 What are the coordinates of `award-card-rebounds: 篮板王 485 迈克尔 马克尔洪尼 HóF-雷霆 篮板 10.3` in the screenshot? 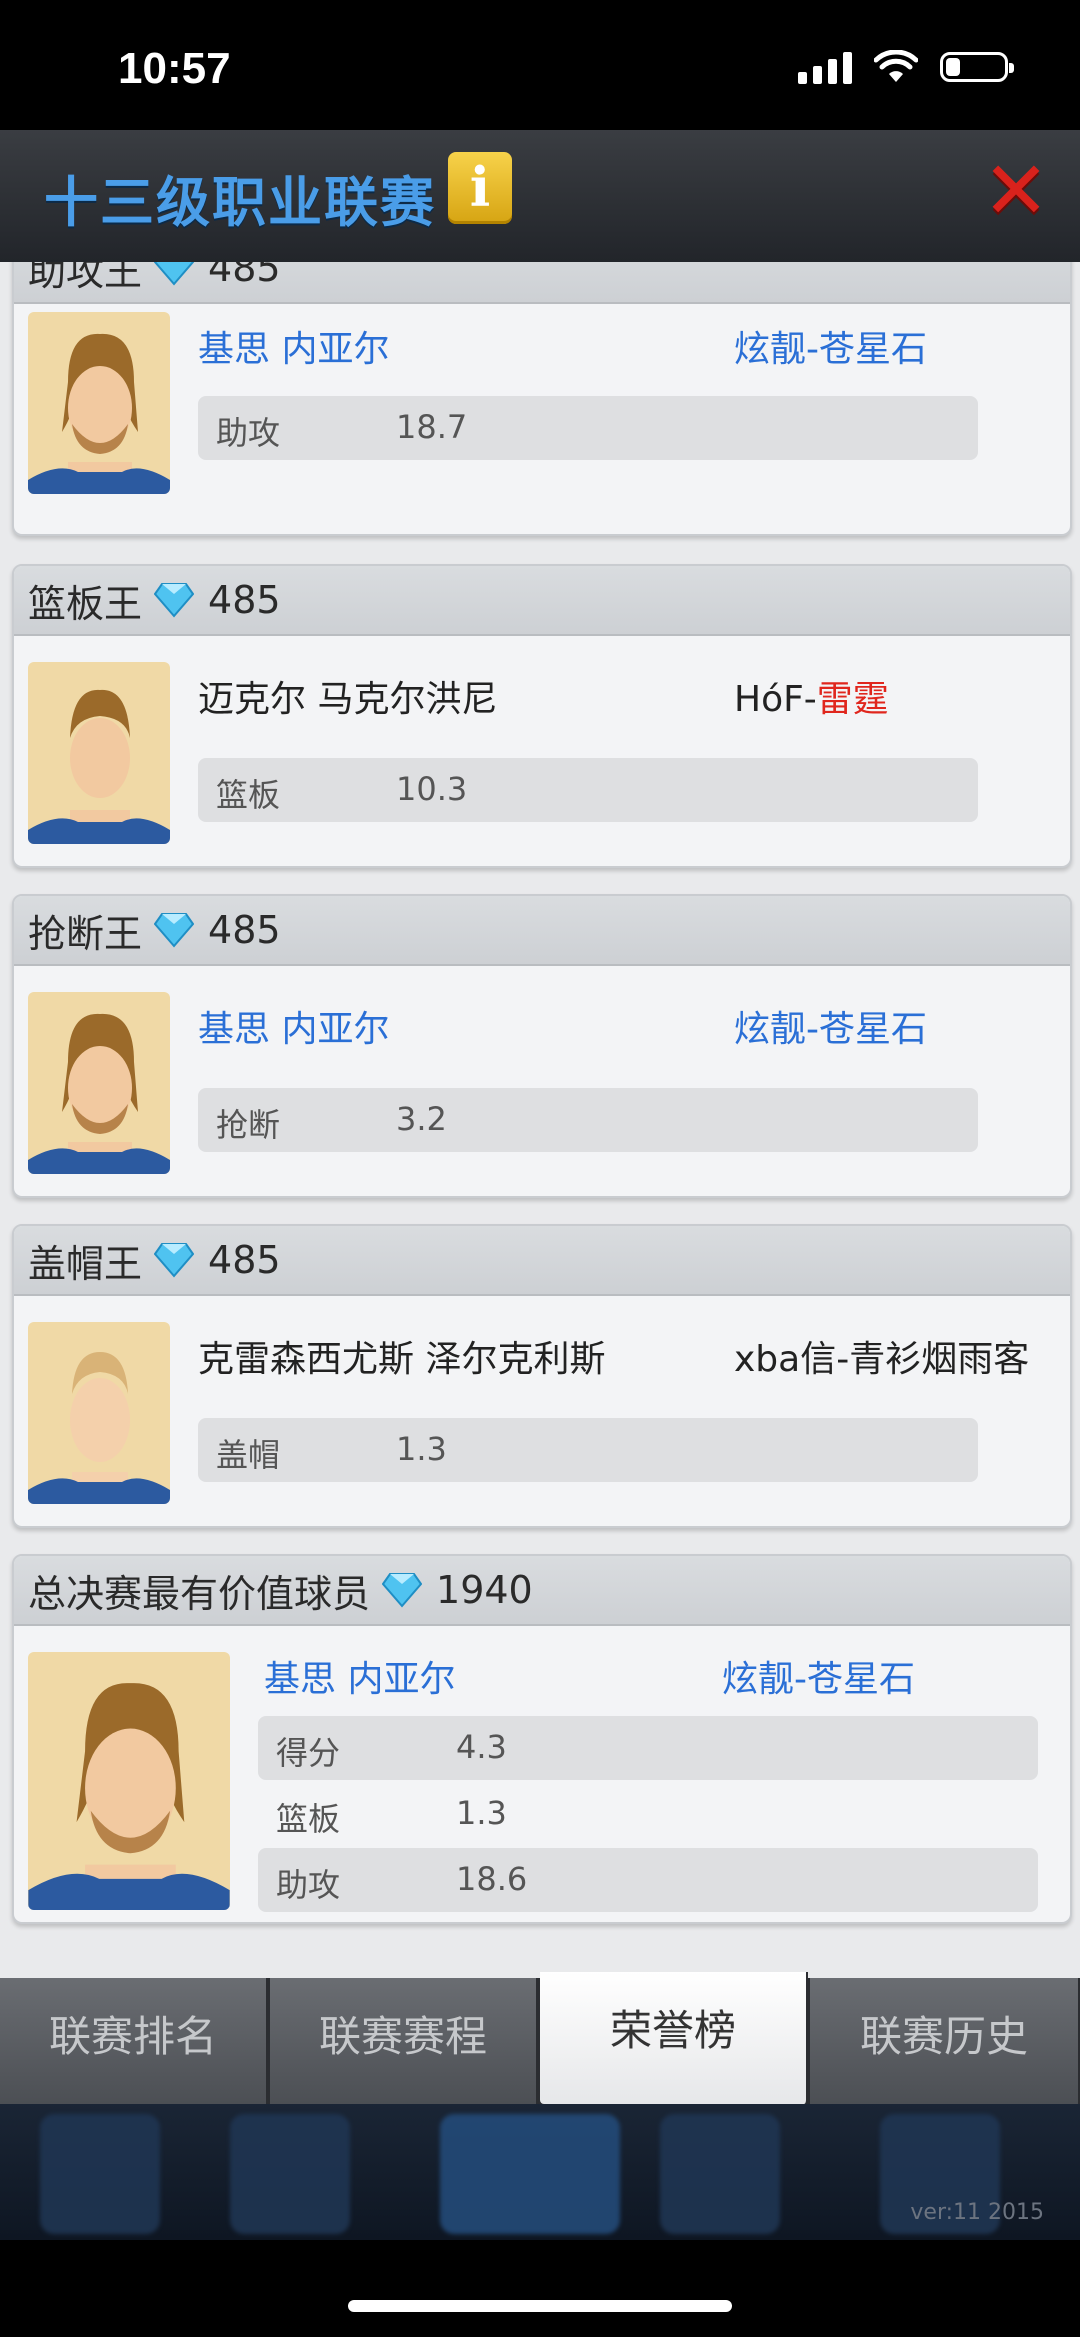 It's located at (542, 716).